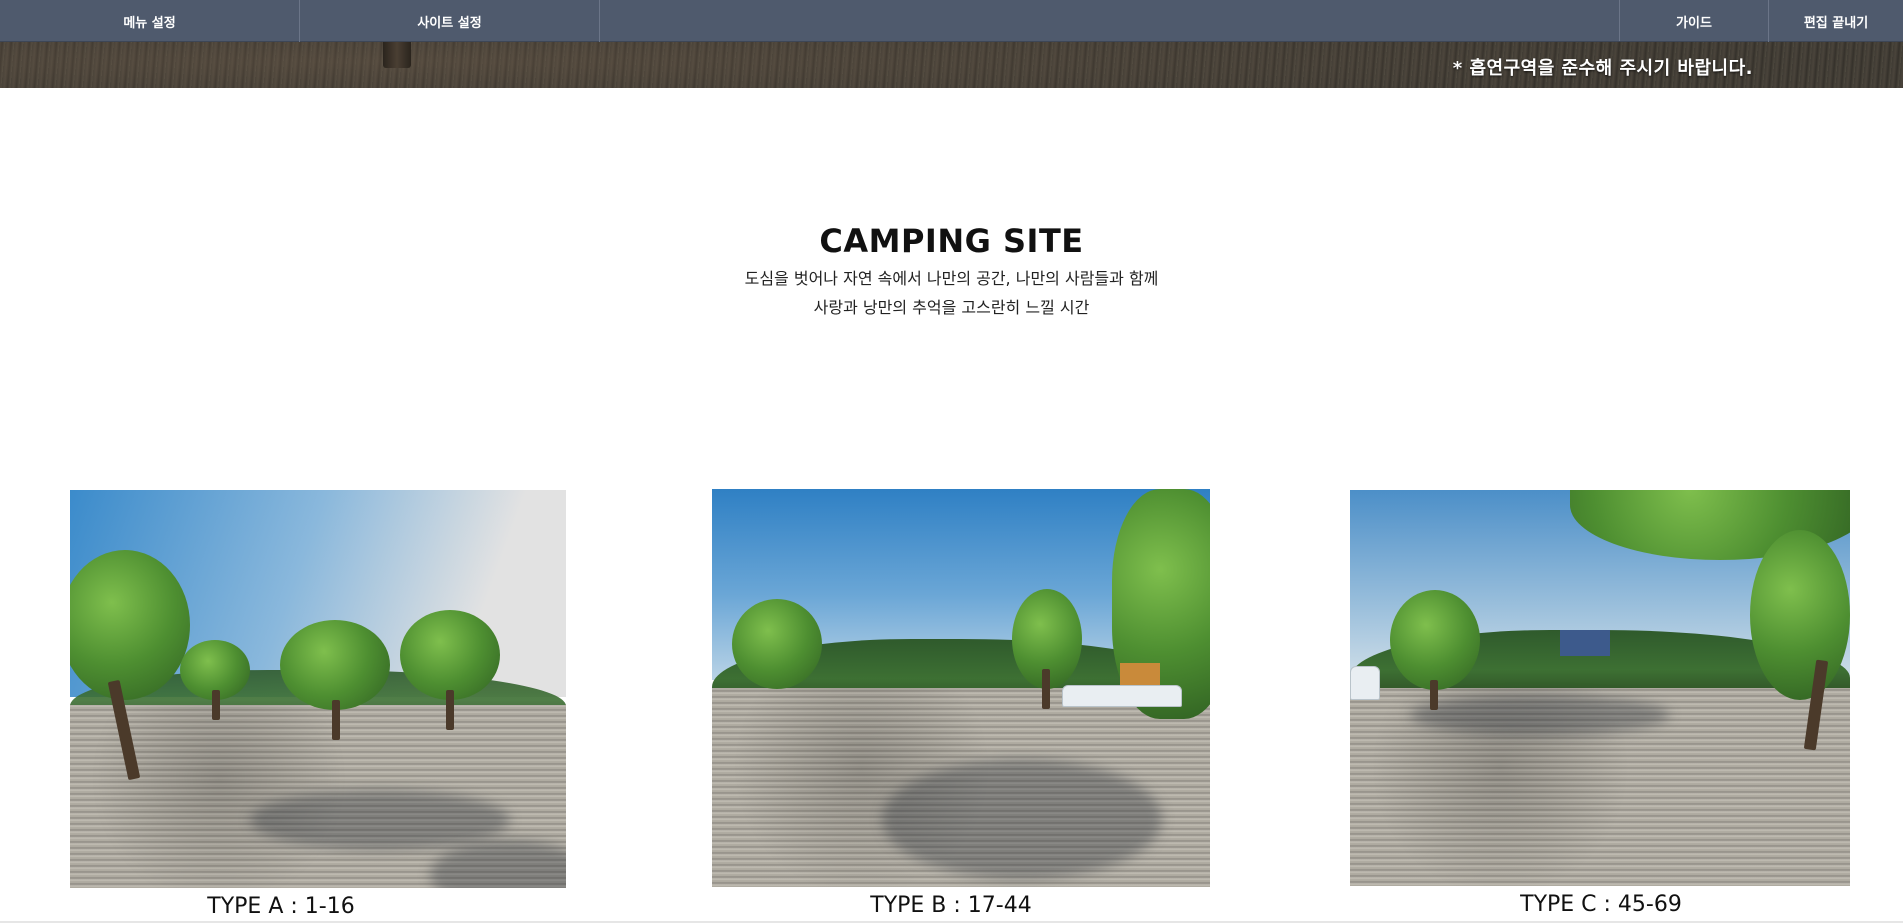  I want to click on site-photo-type-b, so click(961, 688).